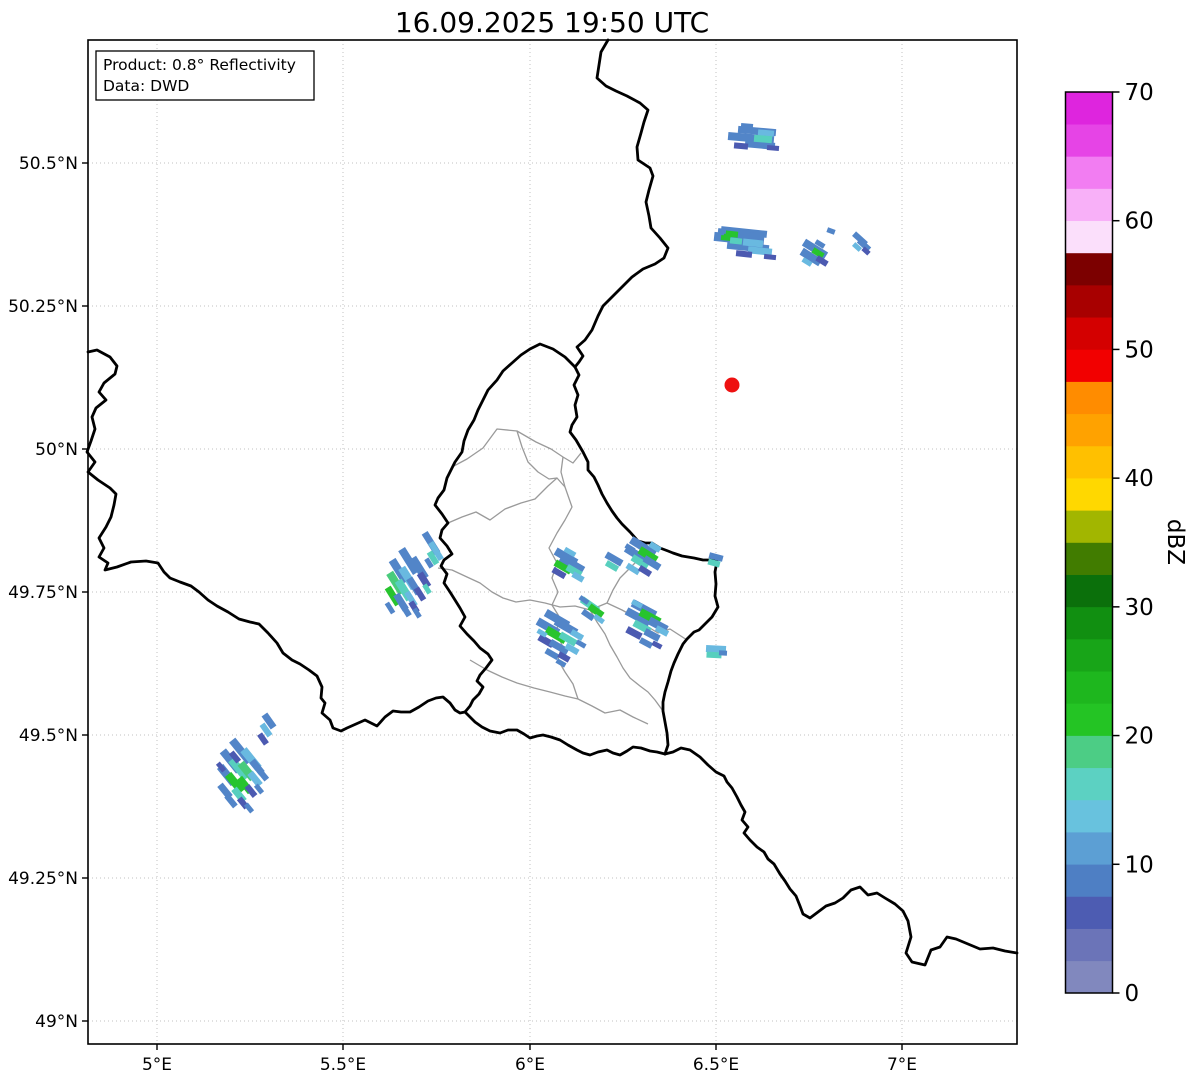  I want to click on y-tick-label: 49.75°N, so click(43, 593).